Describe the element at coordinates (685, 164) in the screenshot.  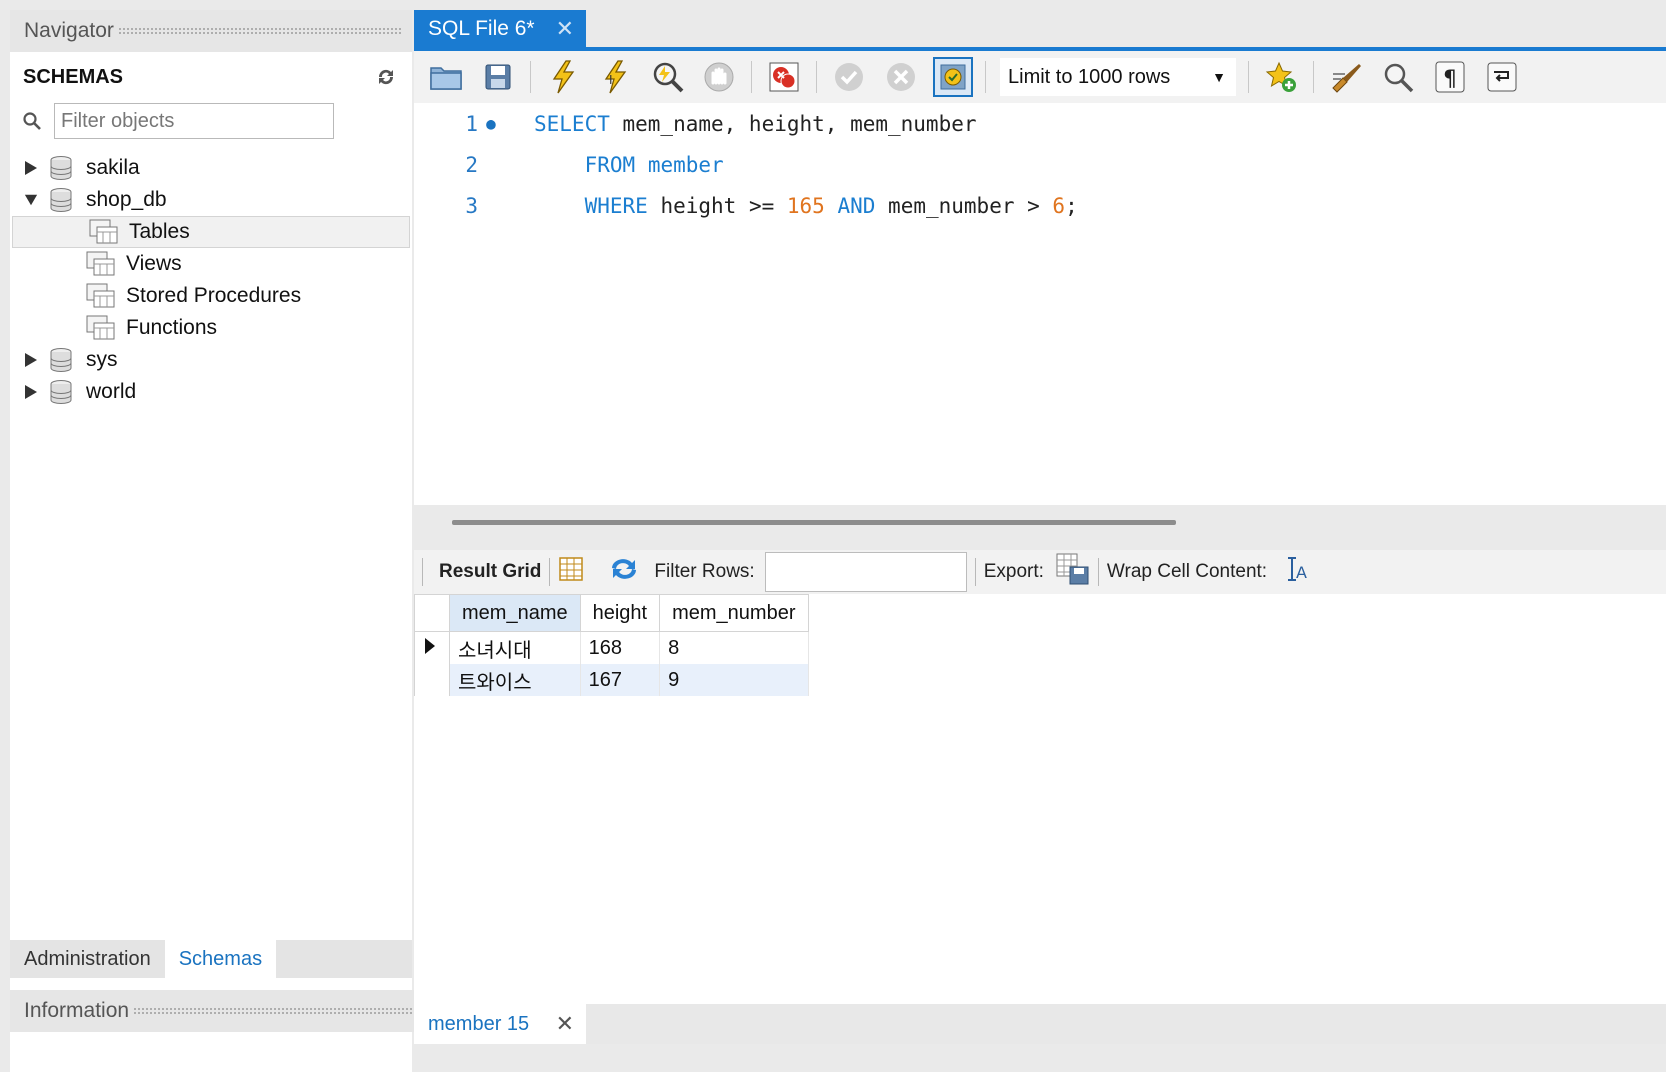
I see `sql-keyword: member` at that location.